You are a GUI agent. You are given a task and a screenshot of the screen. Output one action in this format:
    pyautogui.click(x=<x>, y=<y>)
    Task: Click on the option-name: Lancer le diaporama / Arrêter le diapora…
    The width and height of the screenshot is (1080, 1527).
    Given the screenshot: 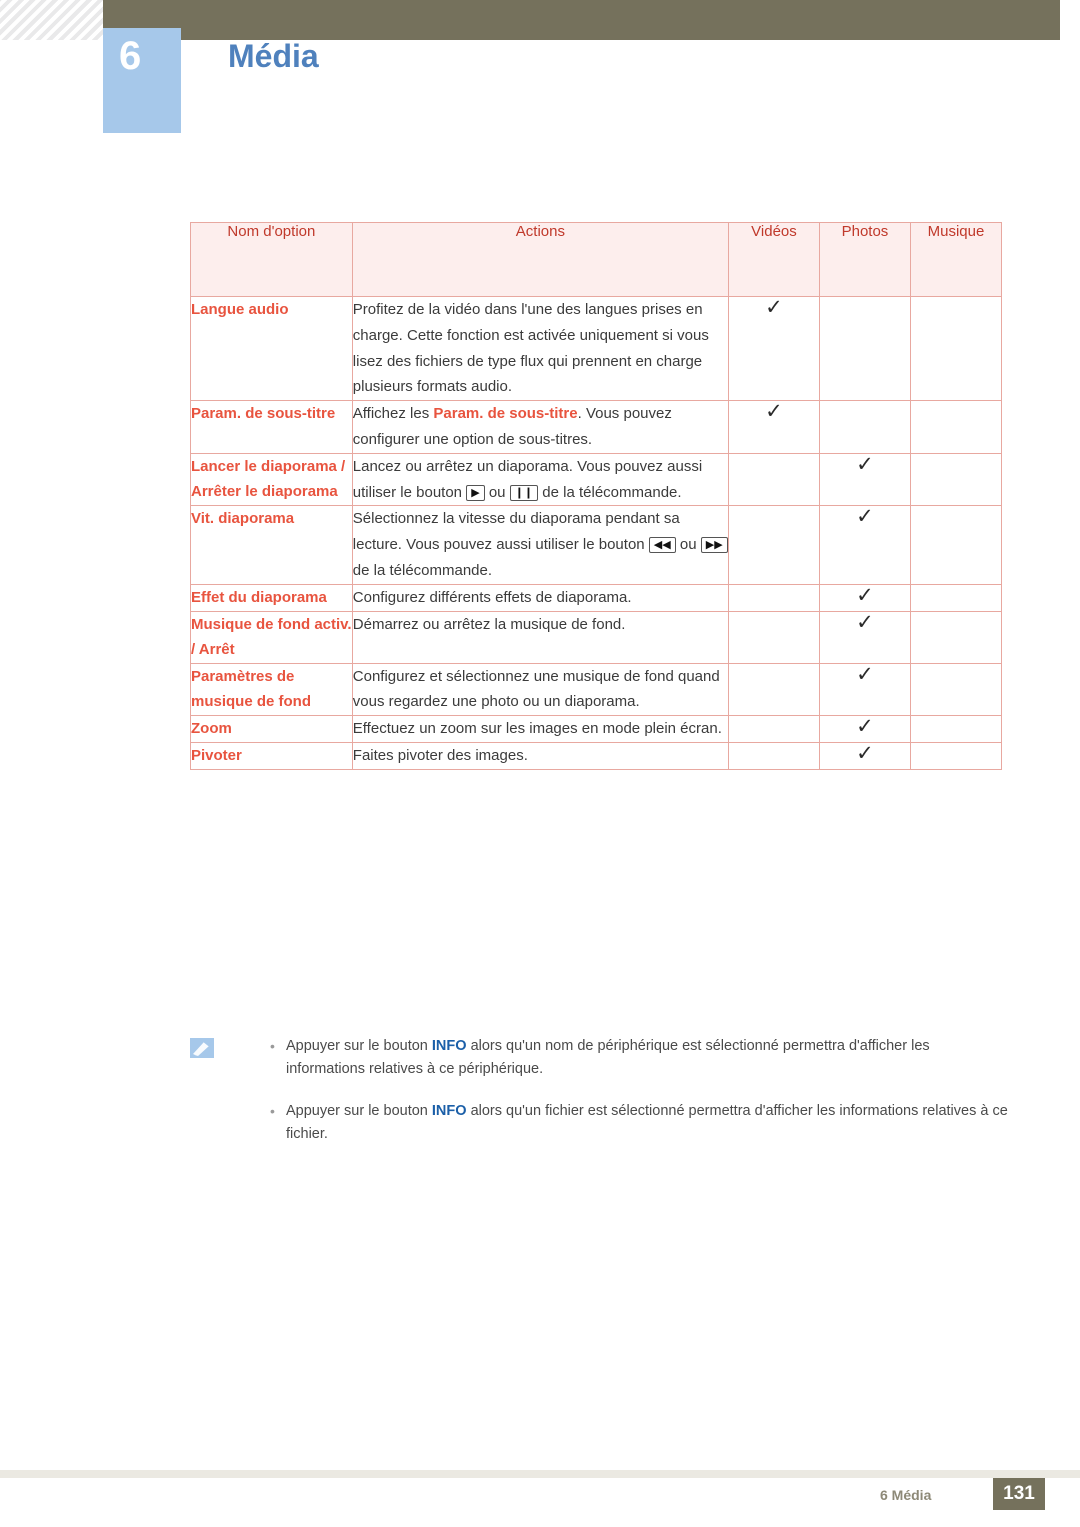 What is the action you would take?
    pyautogui.click(x=271, y=479)
    